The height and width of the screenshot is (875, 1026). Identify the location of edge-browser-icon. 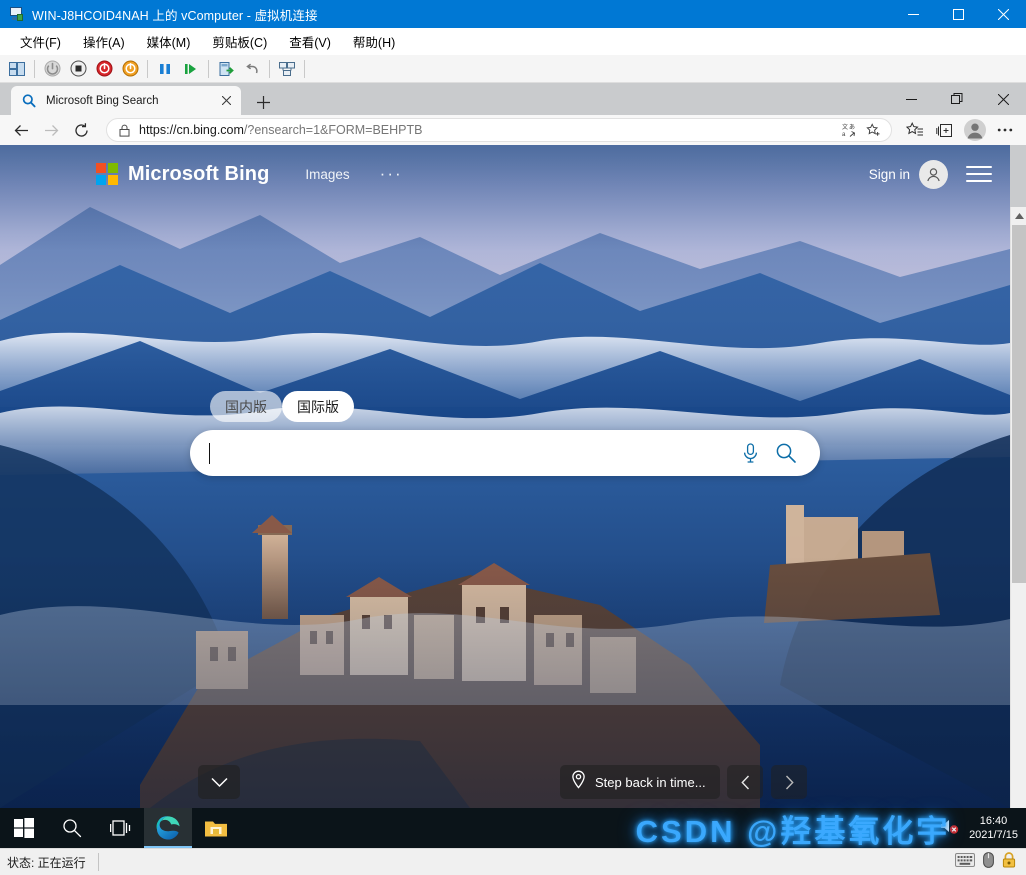
(168, 828).